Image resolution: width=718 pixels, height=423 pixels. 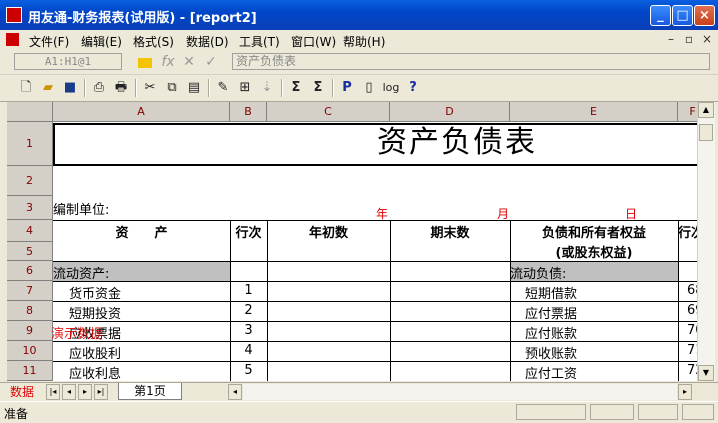 I want to click on liability-name: 应付账款, so click(x=551, y=334).